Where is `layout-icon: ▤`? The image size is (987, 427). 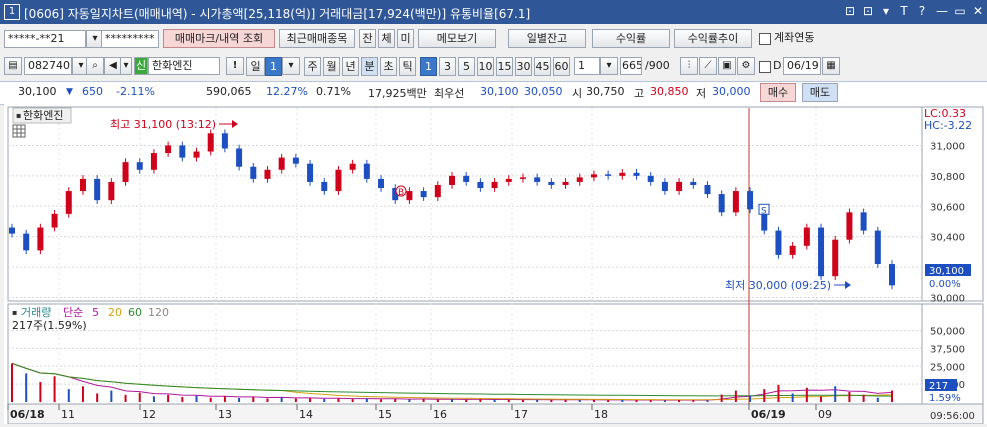
layout-icon: ▤ is located at coordinates (13, 66).